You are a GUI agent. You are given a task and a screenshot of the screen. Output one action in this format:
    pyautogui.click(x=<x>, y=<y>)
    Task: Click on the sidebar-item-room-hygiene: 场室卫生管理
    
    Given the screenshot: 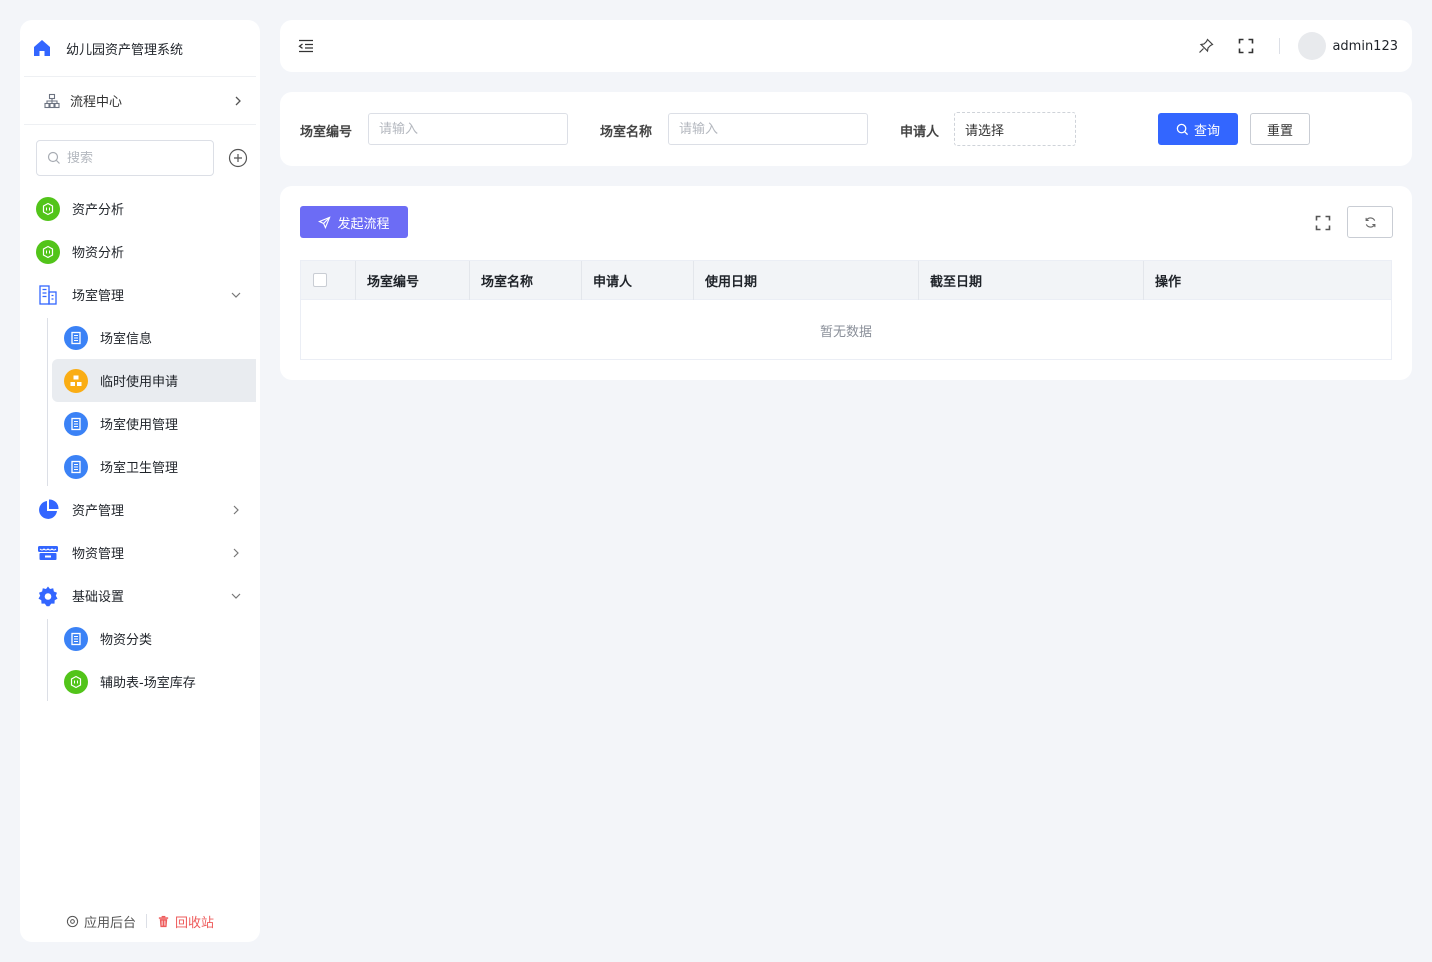 What is the action you would take?
    pyautogui.click(x=140, y=466)
    